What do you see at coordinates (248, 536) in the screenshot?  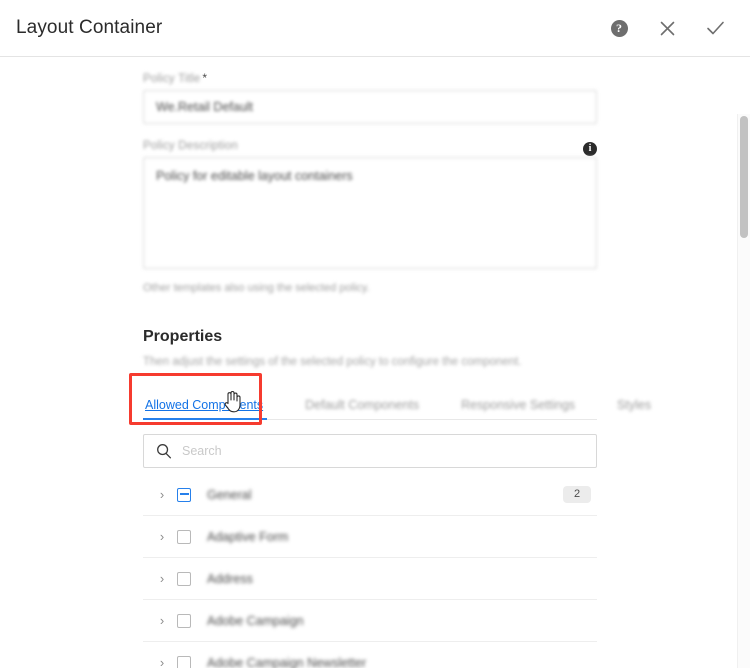 I see `component-label: Adaptive Form` at bounding box center [248, 536].